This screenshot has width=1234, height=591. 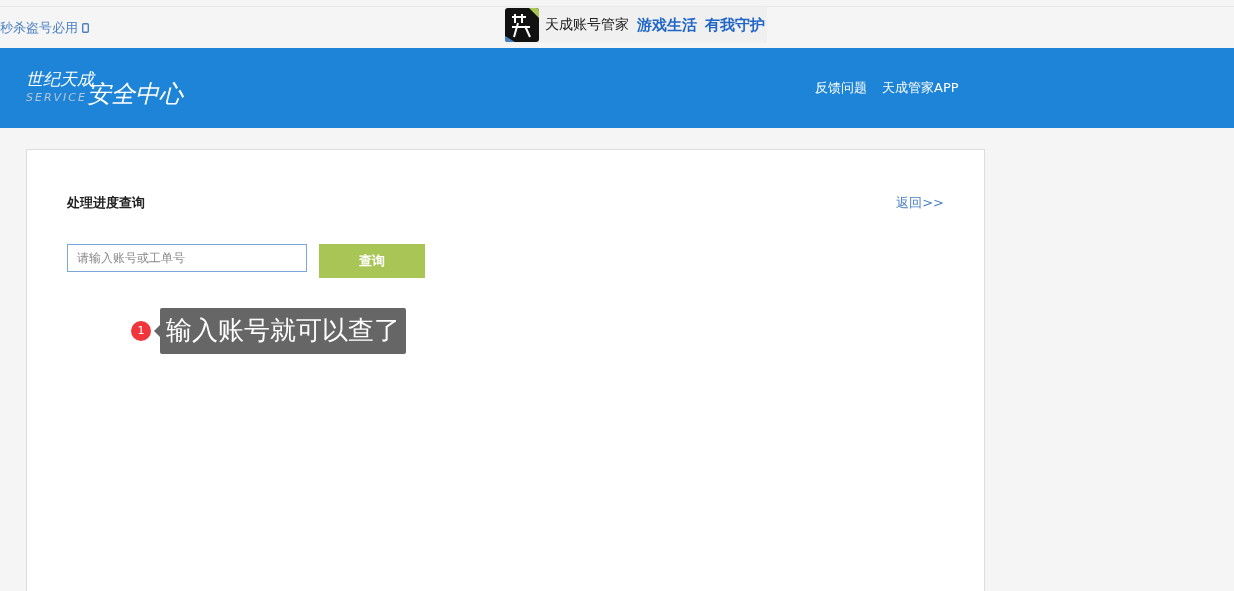 I want to click on nav-link: 反馈问题, so click(x=841, y=88).